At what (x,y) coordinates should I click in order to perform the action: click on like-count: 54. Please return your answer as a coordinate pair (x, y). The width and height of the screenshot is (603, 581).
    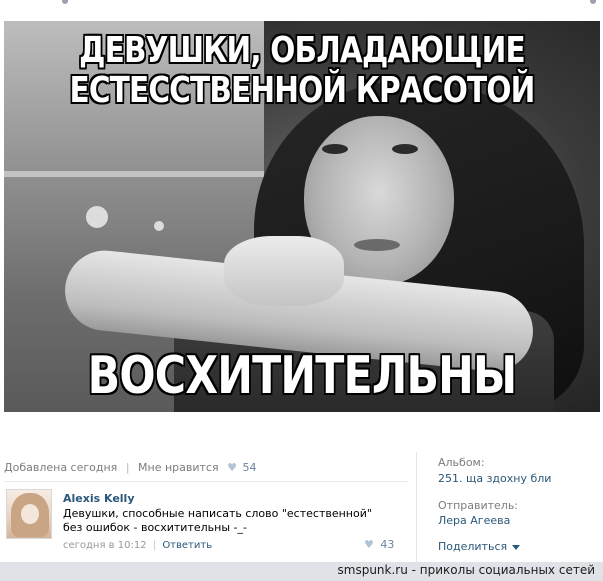
    Looking at the image, I should click on (249, 467).